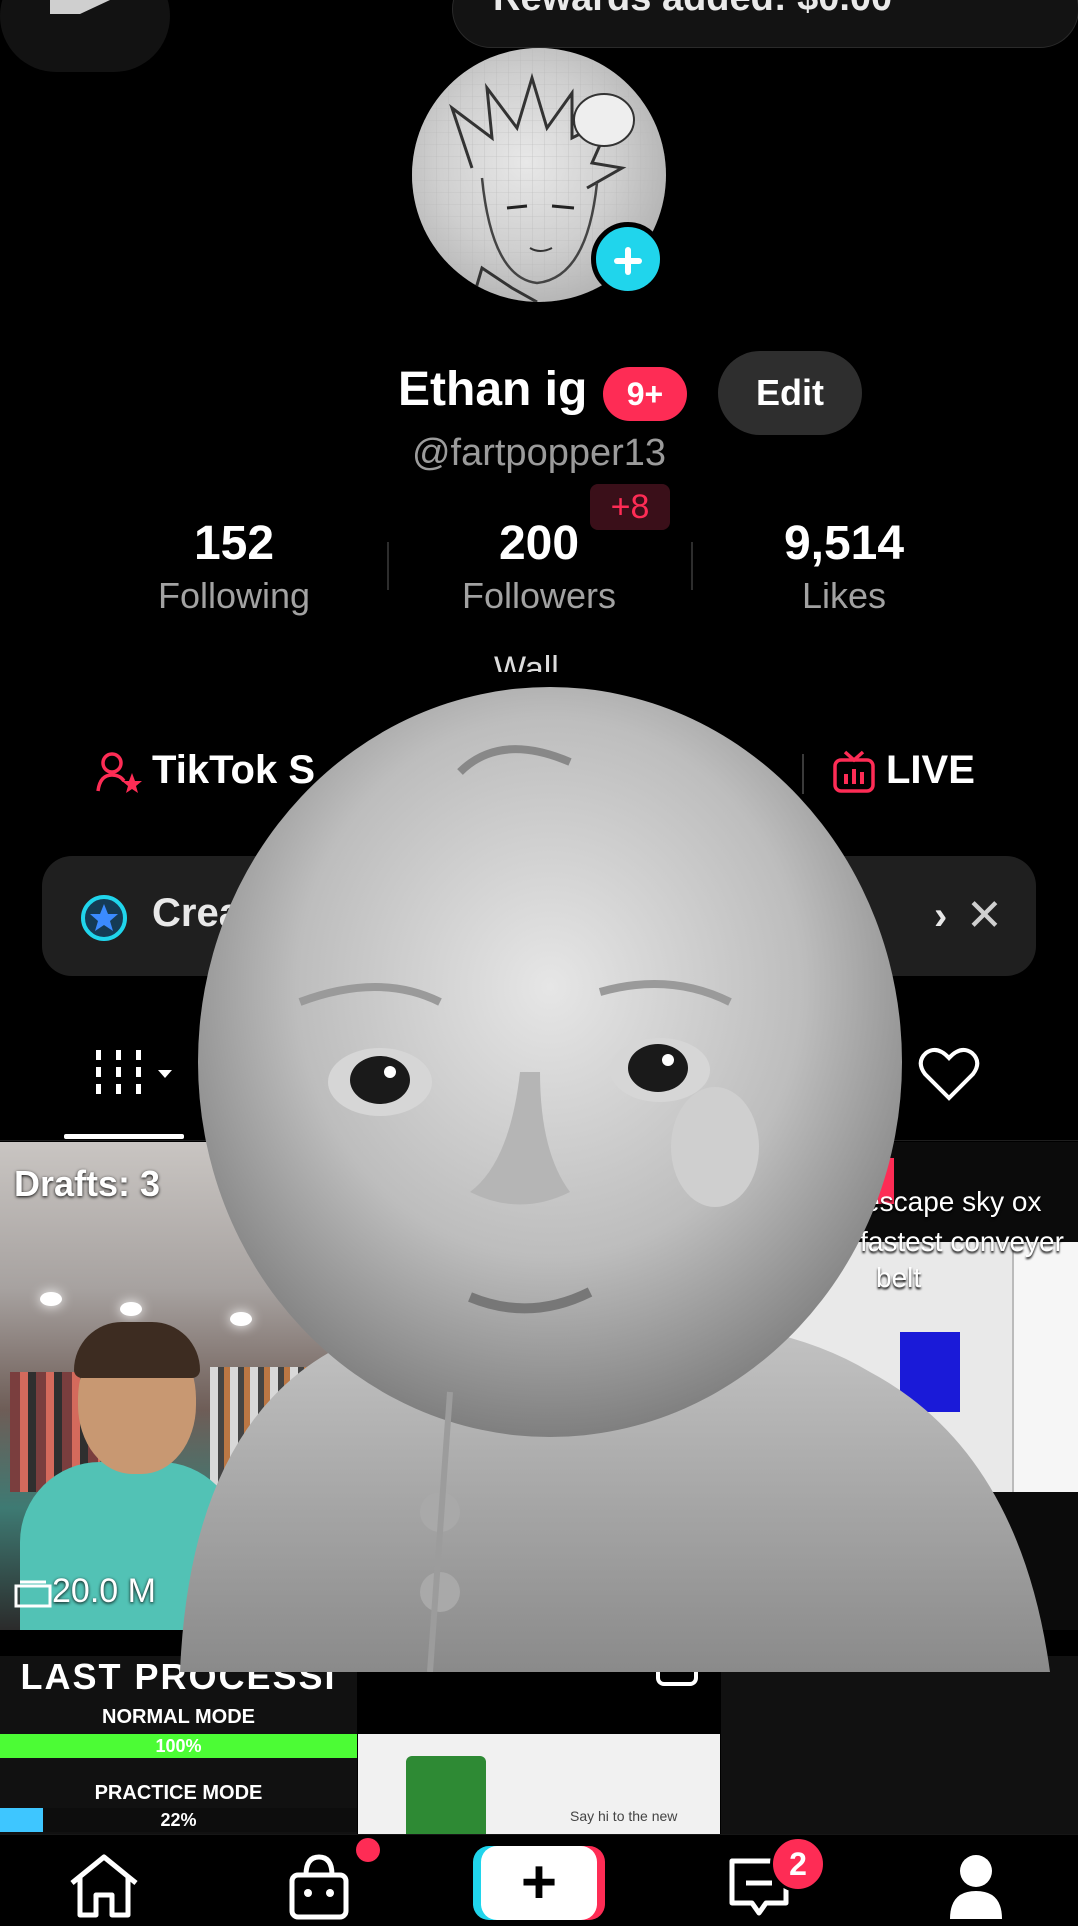 This screenshot has height=1926, width=1078. Describe the element at coordinates (539, 543) in the screenshot. I see `stat-value: 200` at that location.